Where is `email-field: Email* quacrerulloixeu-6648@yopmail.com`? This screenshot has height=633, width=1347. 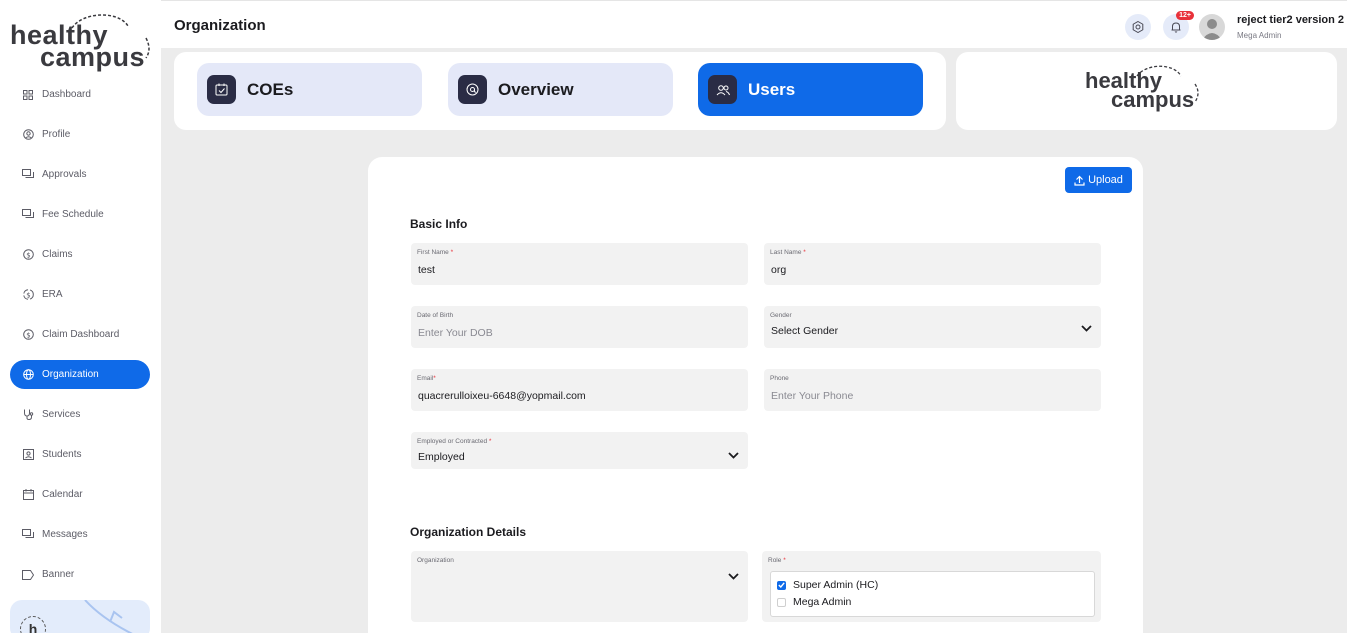 email-field: Email* quacrerulloixeu-6648@yopmail.com is located at coordinates (579, 390).